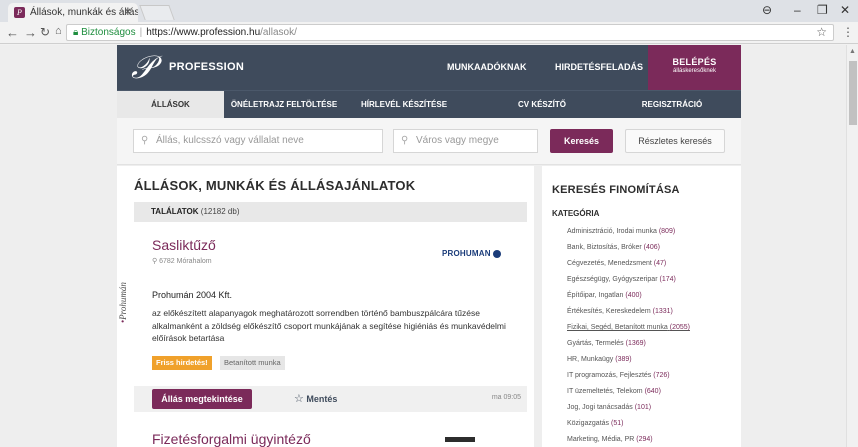 The height and width of the screenshot is (447, 858). Describe the element at coordinates (496, 253) in the screenshot. I see `logo-dot-icon` at that location.